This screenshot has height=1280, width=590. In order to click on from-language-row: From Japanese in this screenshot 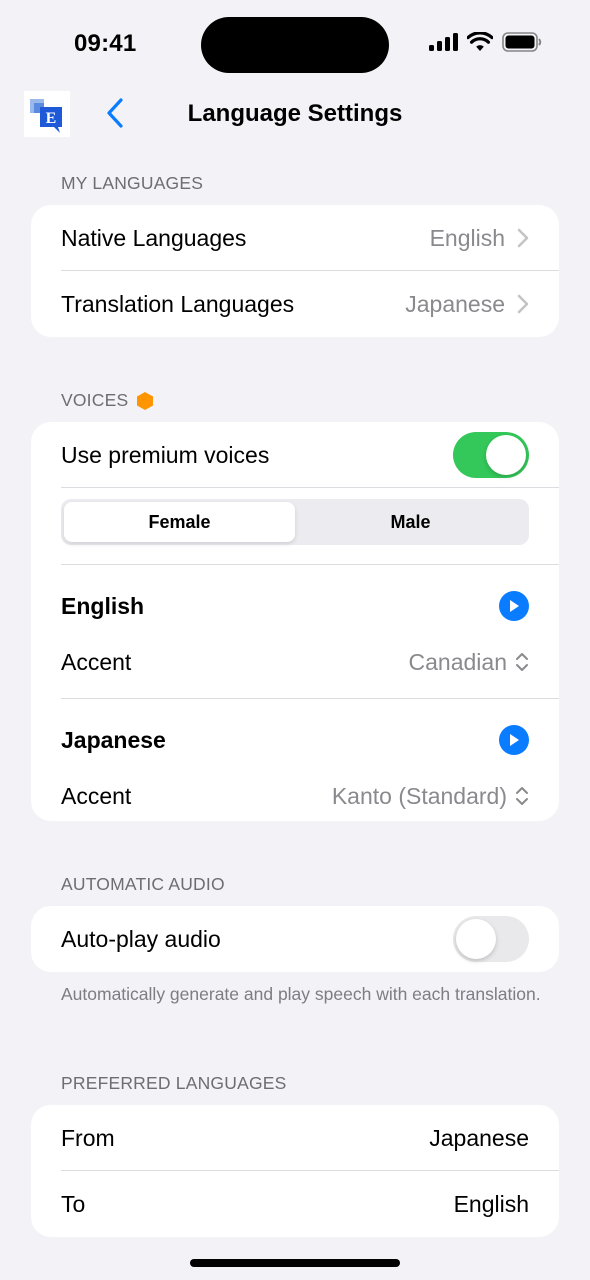, I will do `click(295, 1138)`.